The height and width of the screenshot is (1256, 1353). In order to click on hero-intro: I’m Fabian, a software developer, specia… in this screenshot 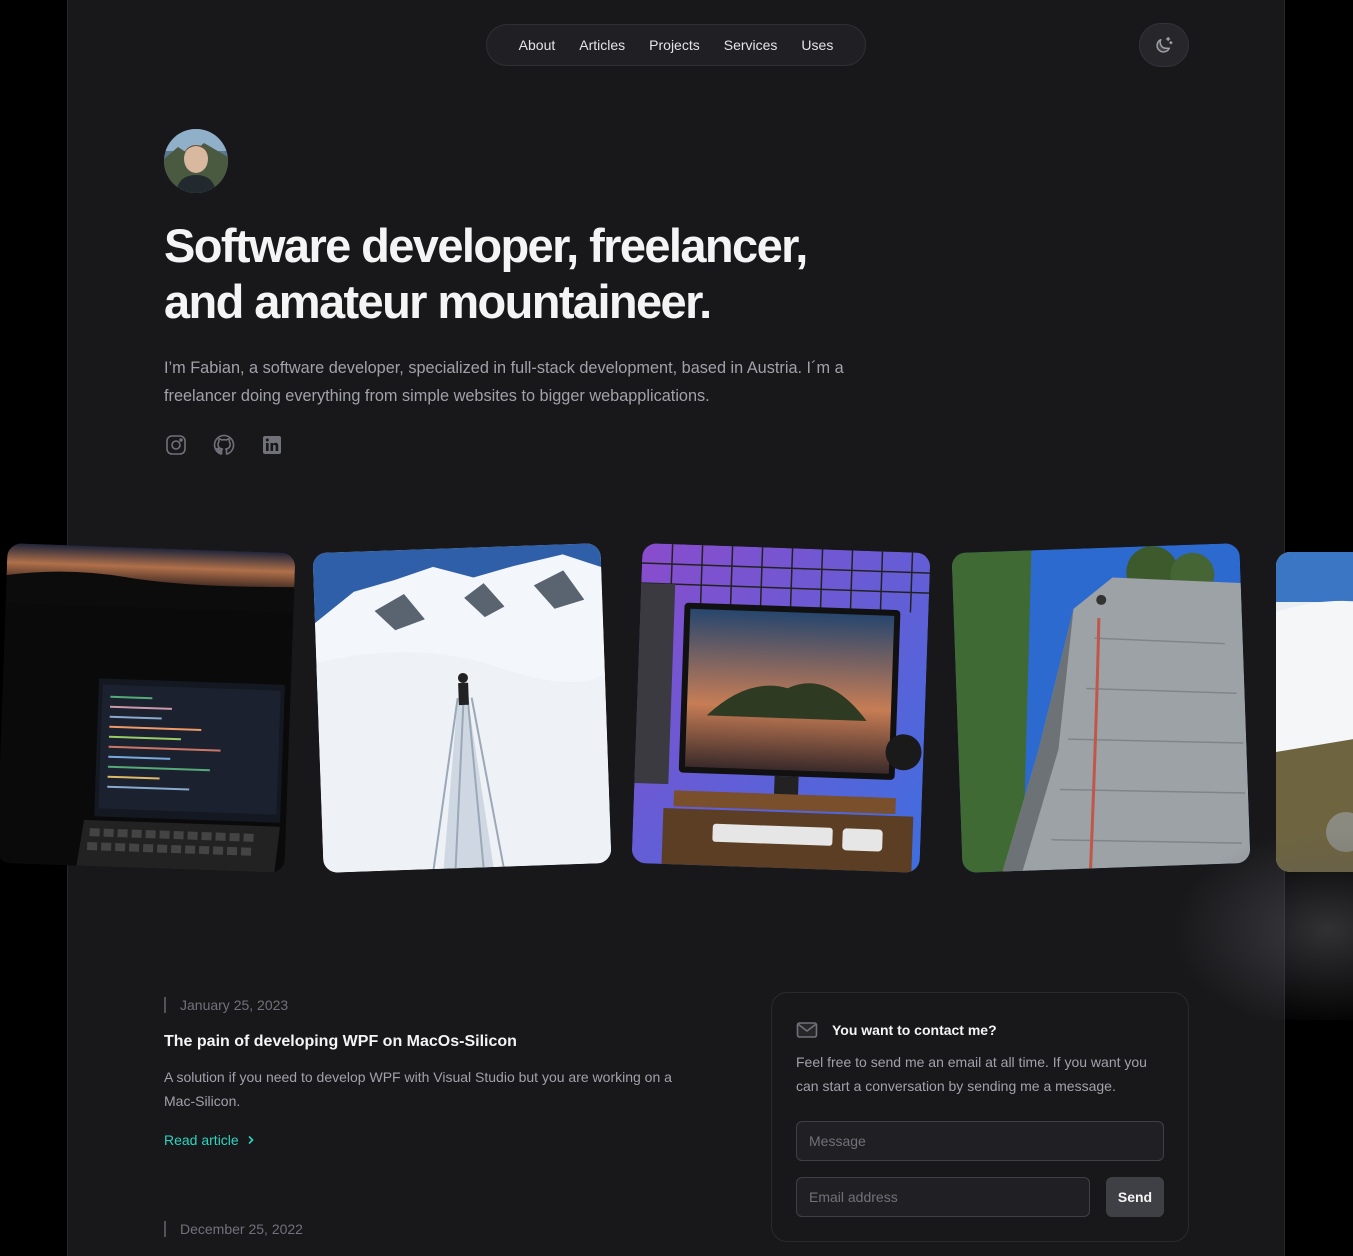, I will do `click(504, 382)`.